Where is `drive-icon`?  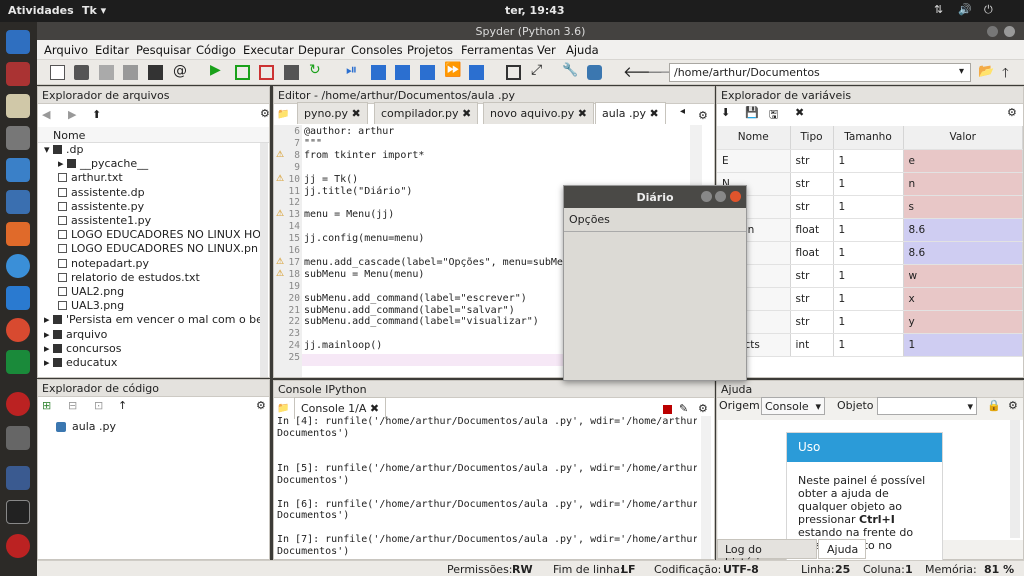 drive-icon is located at coordinates (18, 298).